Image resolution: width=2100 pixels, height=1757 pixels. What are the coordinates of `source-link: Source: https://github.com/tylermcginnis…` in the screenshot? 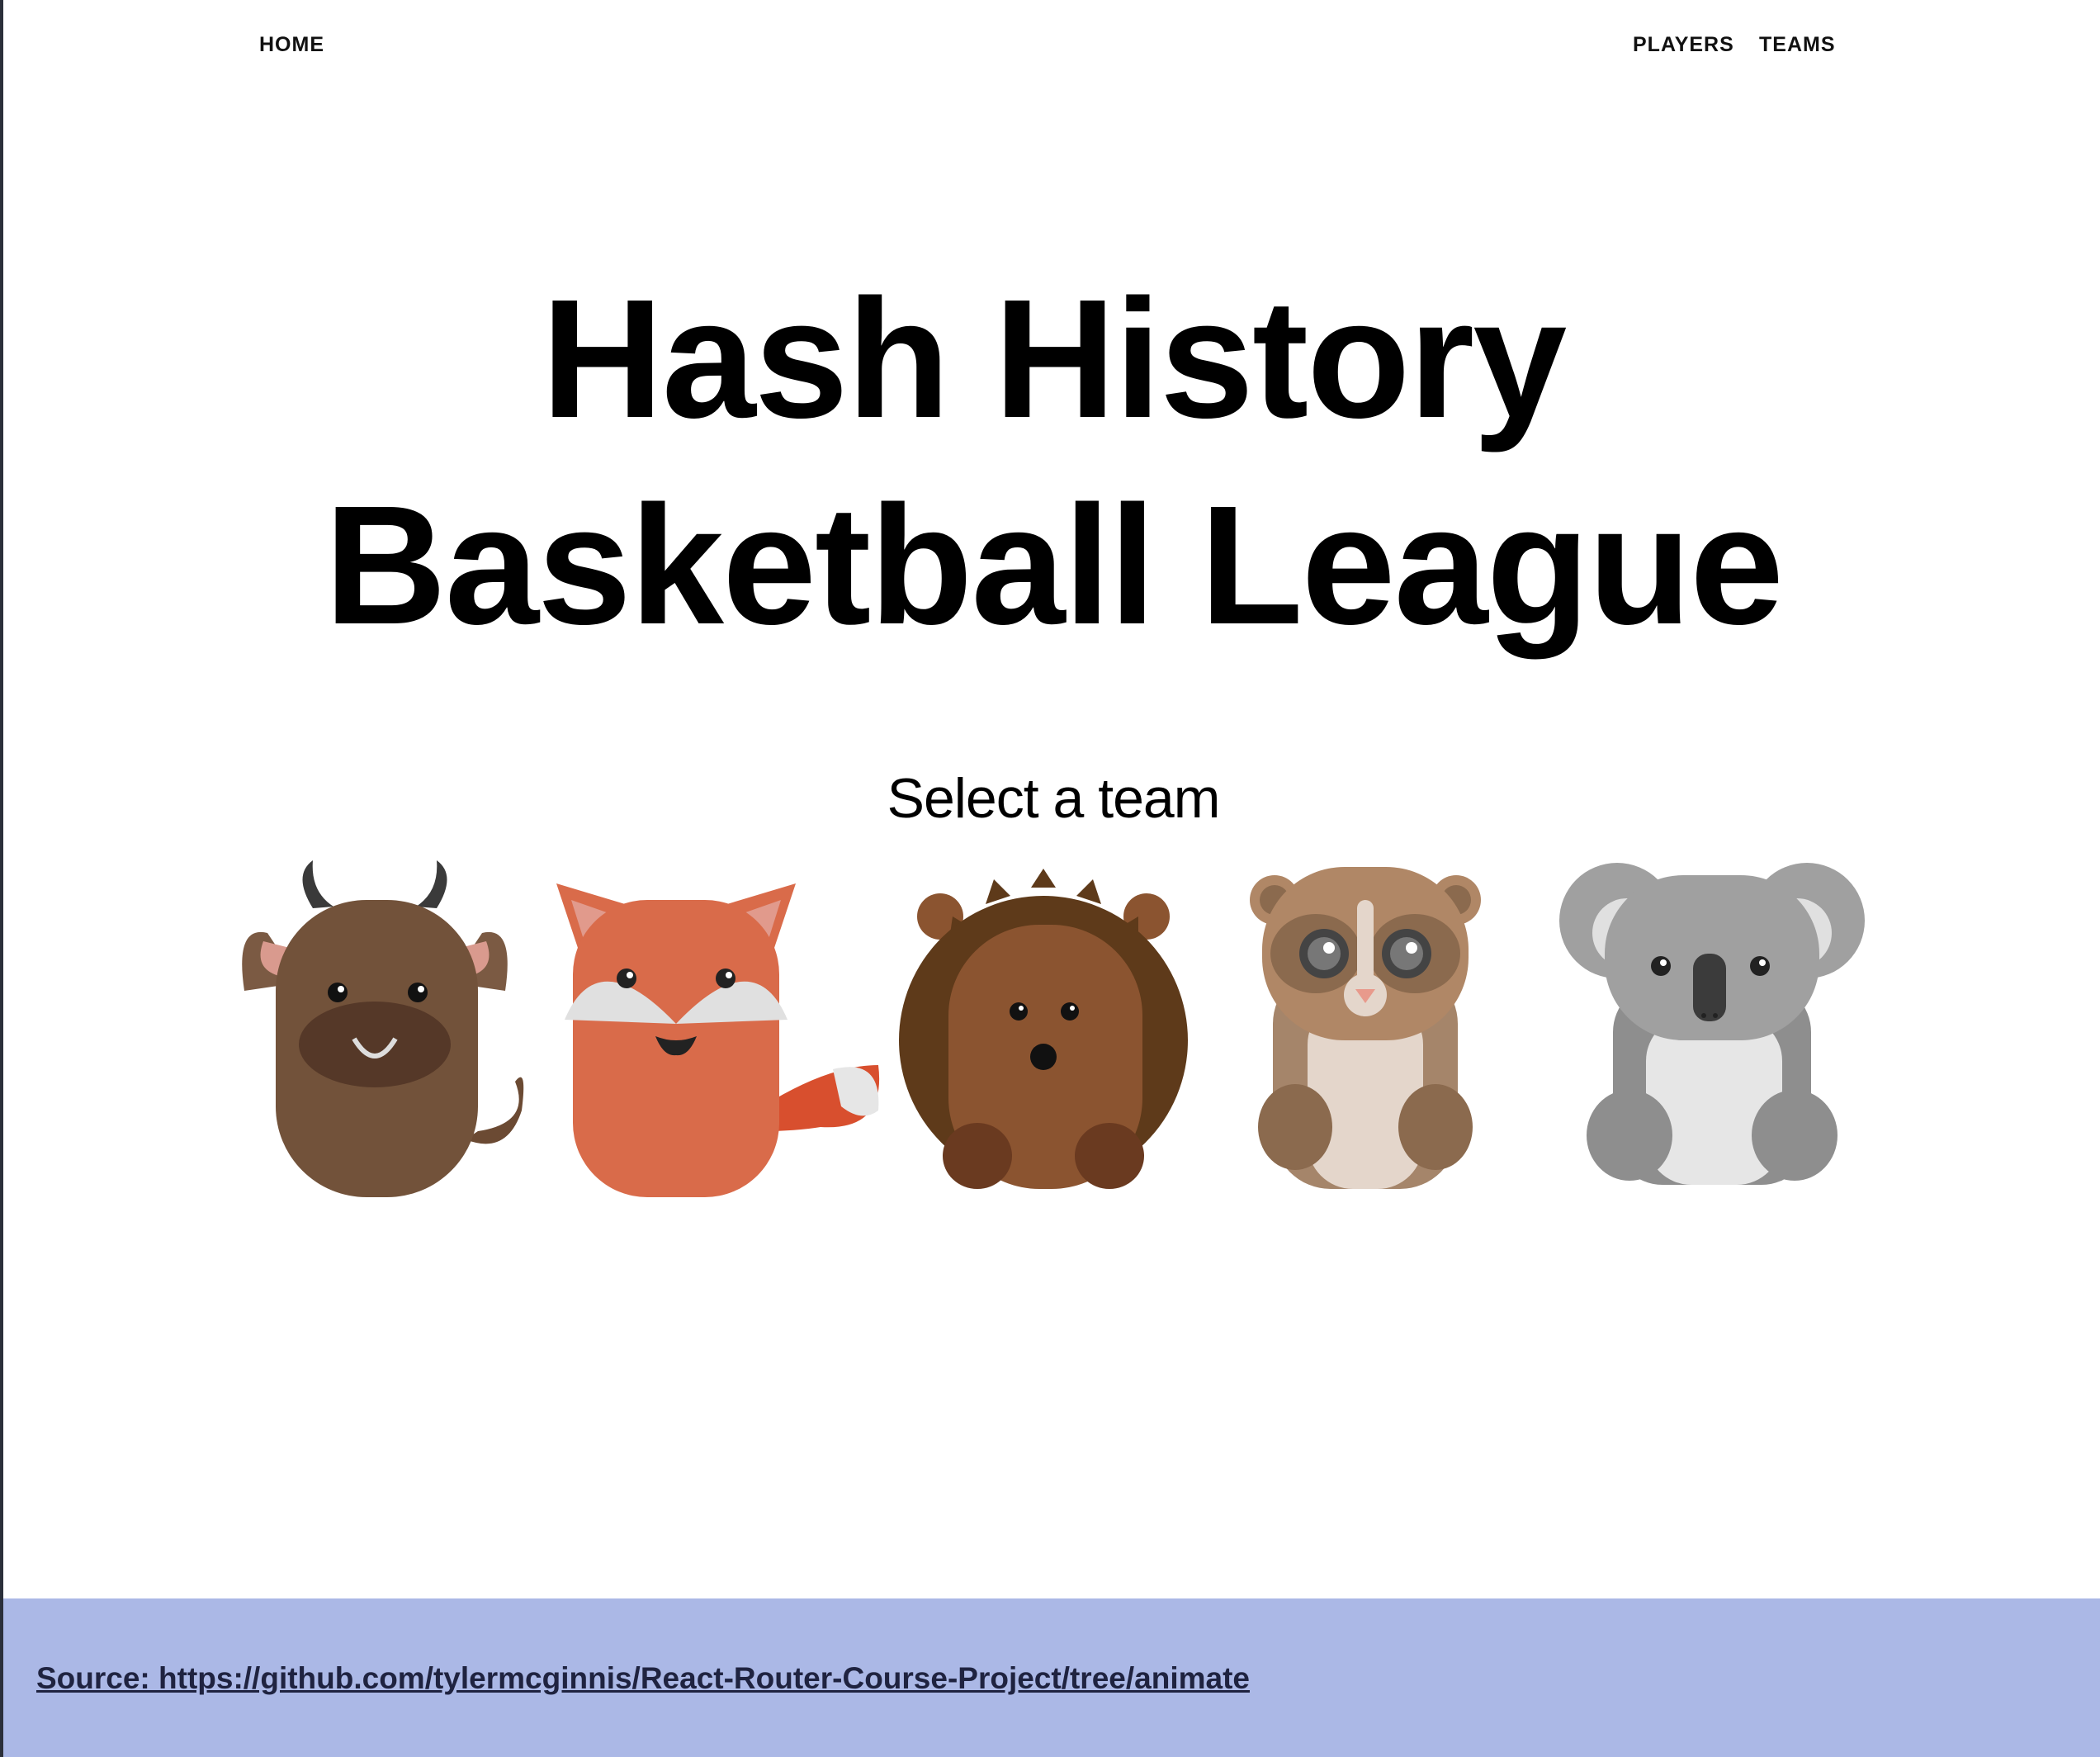 It's located at (643, 1679).